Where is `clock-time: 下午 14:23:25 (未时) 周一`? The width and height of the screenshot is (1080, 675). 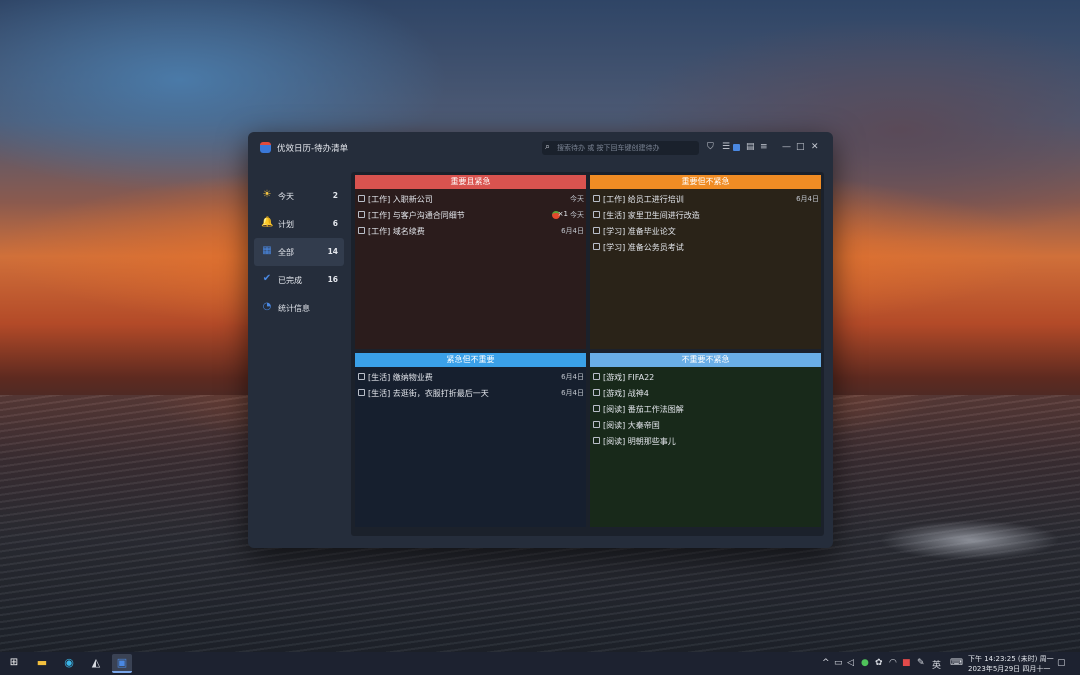
clock-time: 下午 14:23:25 (未时) 周一 is located at coordinates (1011, 659).